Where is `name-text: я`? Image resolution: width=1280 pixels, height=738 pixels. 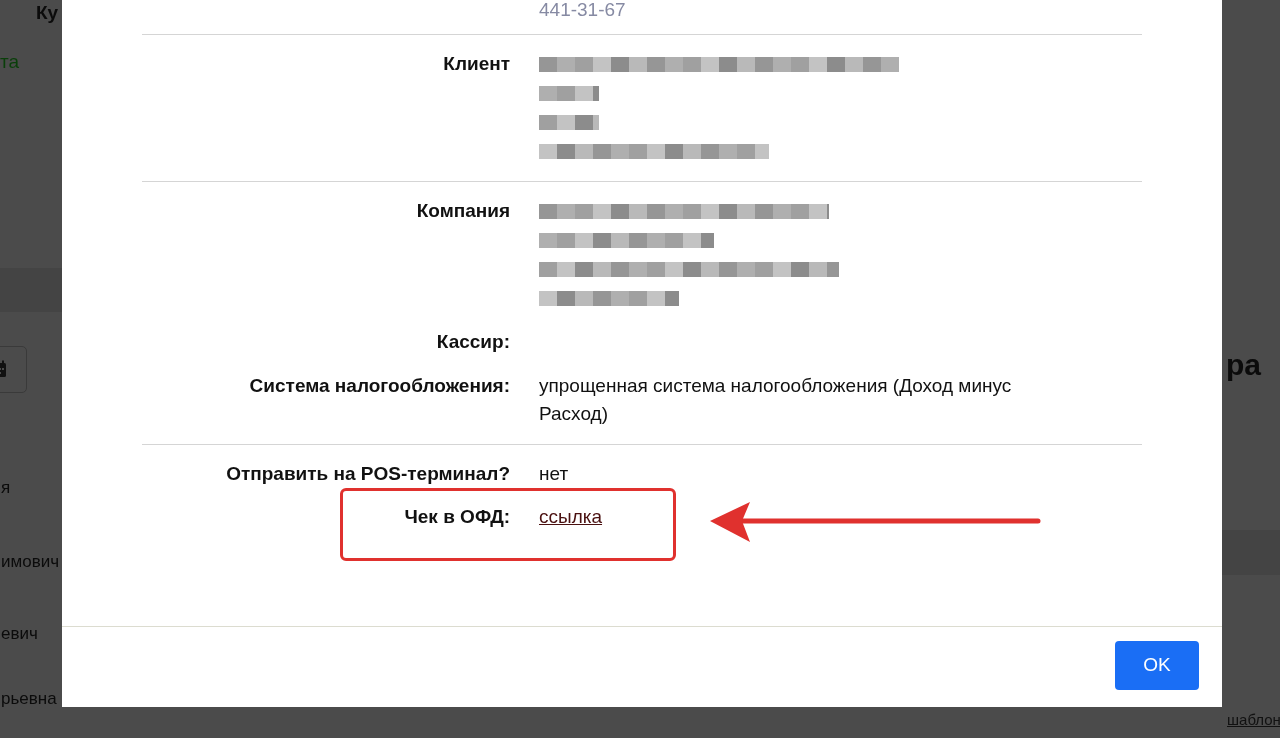
name-text: я is located at coordinates (6, 487).